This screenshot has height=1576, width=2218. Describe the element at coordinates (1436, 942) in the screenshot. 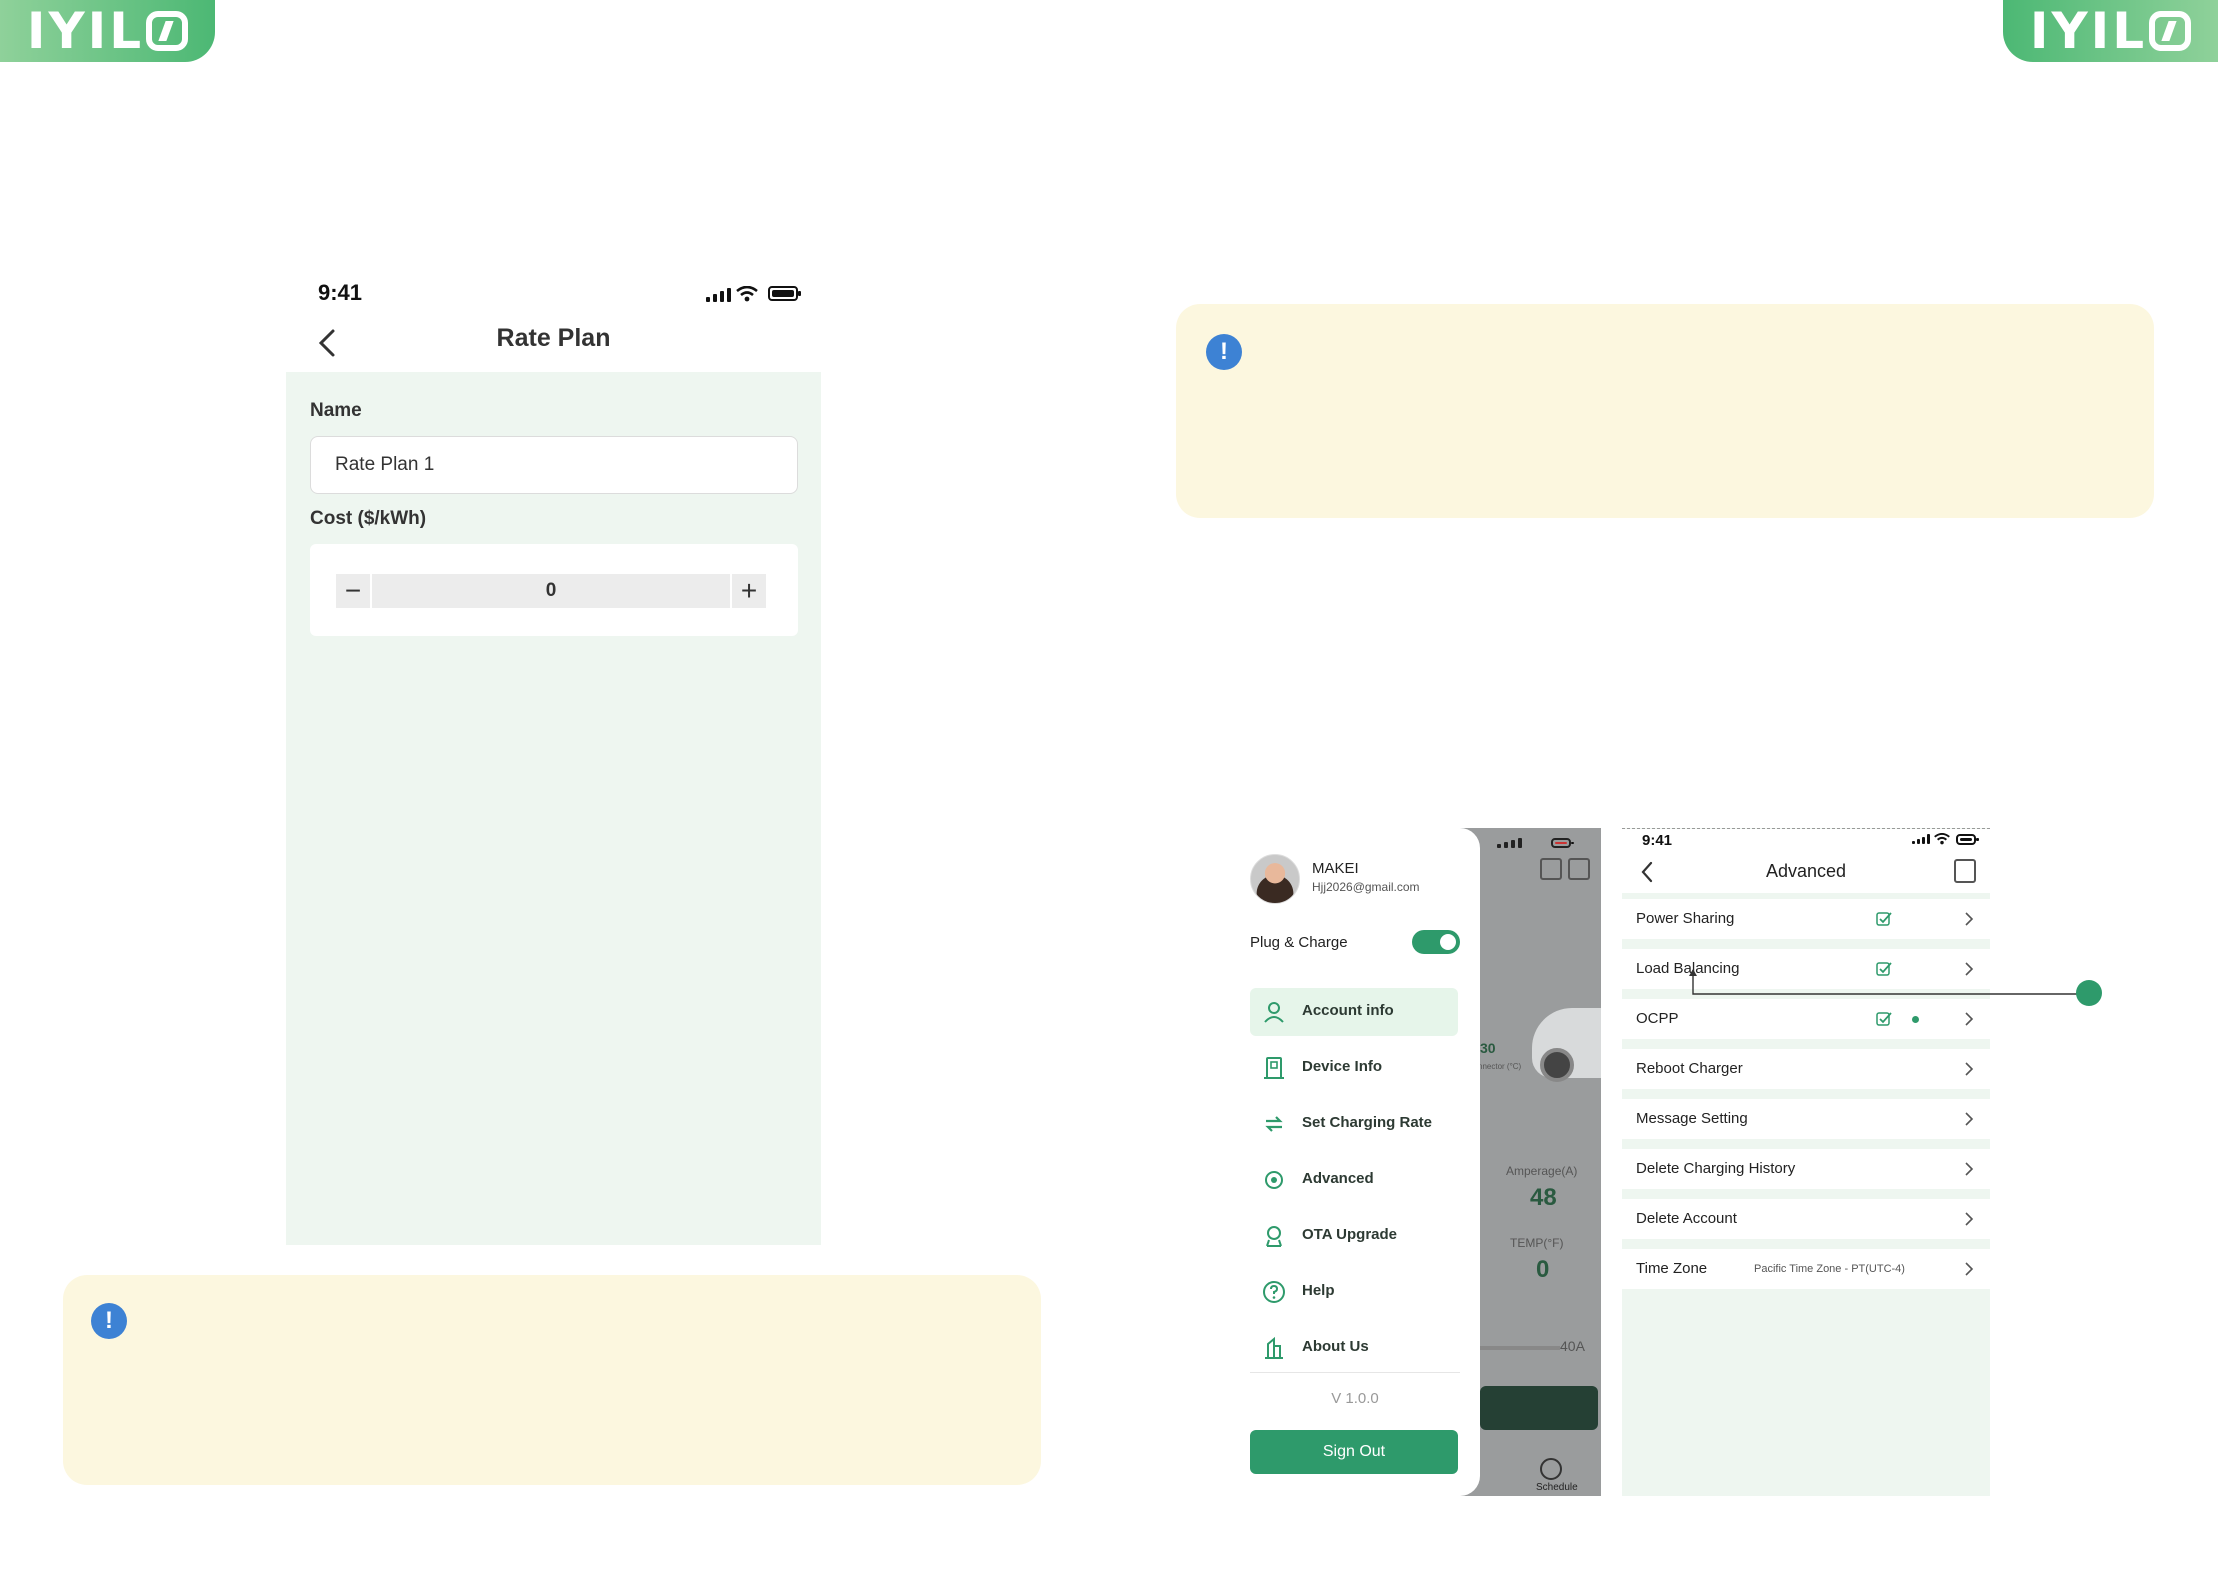

I see `plug-charge-toggle` at that location.